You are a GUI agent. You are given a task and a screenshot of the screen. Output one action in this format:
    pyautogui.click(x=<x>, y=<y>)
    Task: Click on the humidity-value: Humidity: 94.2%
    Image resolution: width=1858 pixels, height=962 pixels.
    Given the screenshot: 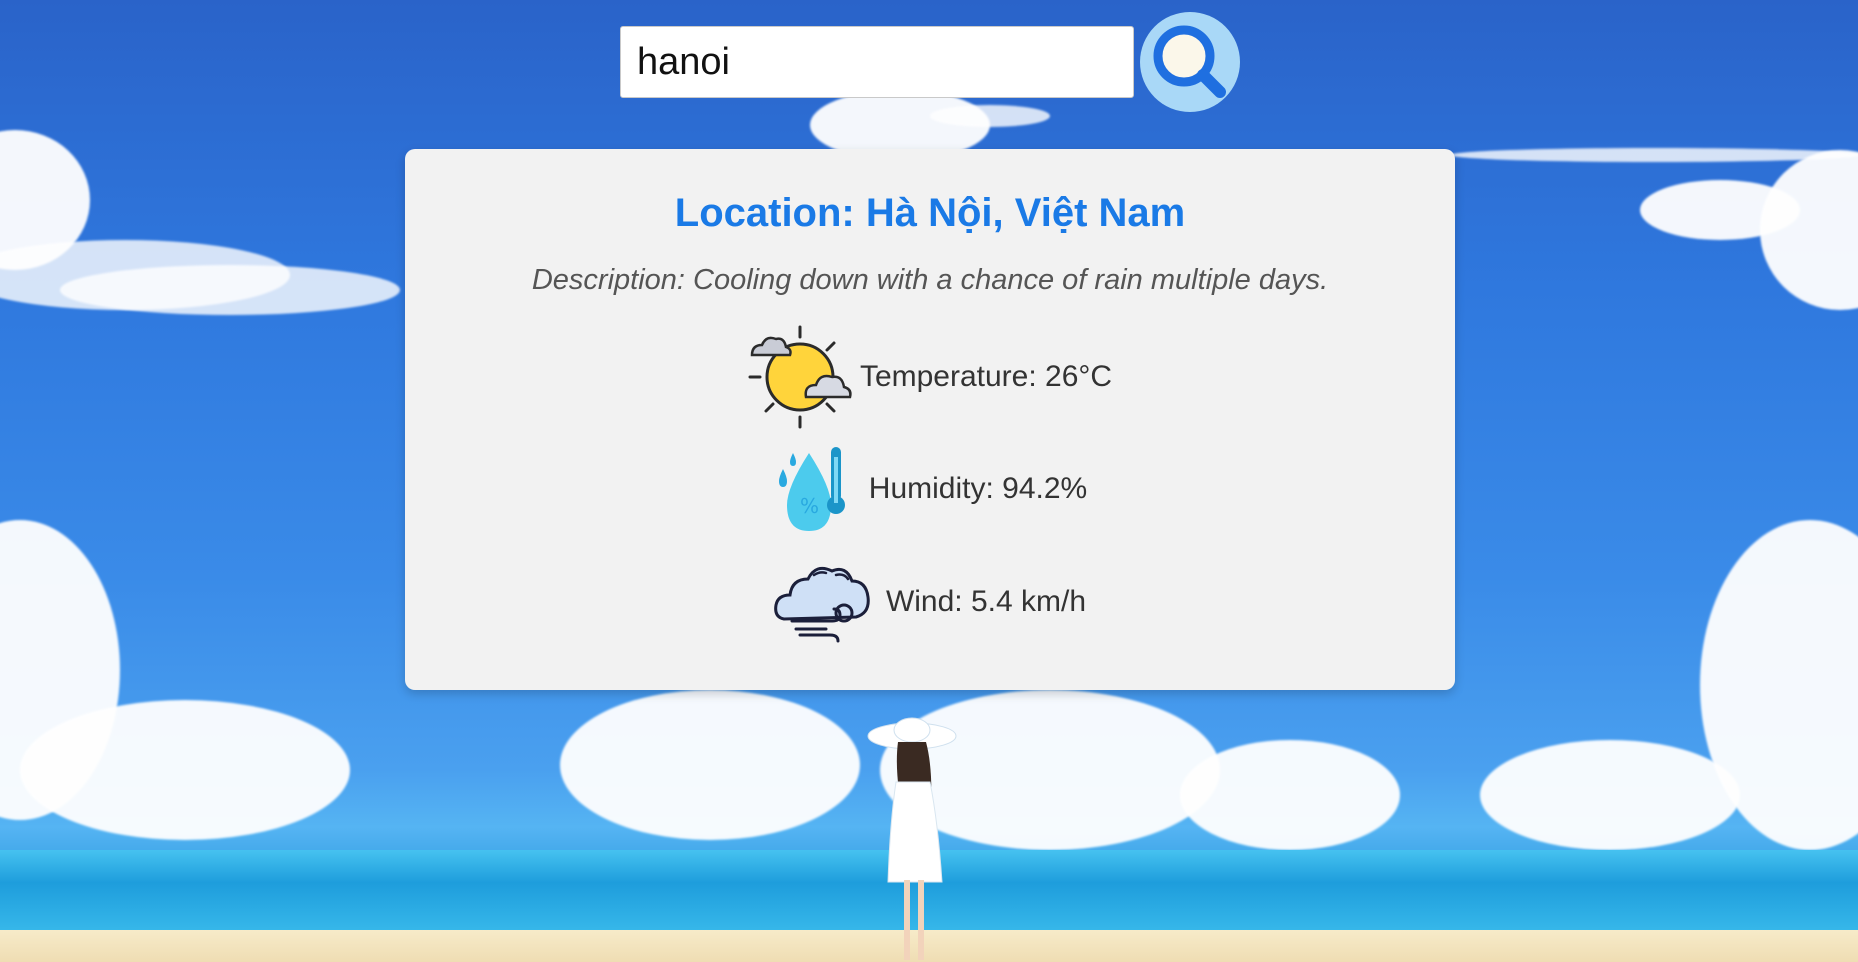 What is the action you would take?
    pyautogui.click(x=978, y=488)
    